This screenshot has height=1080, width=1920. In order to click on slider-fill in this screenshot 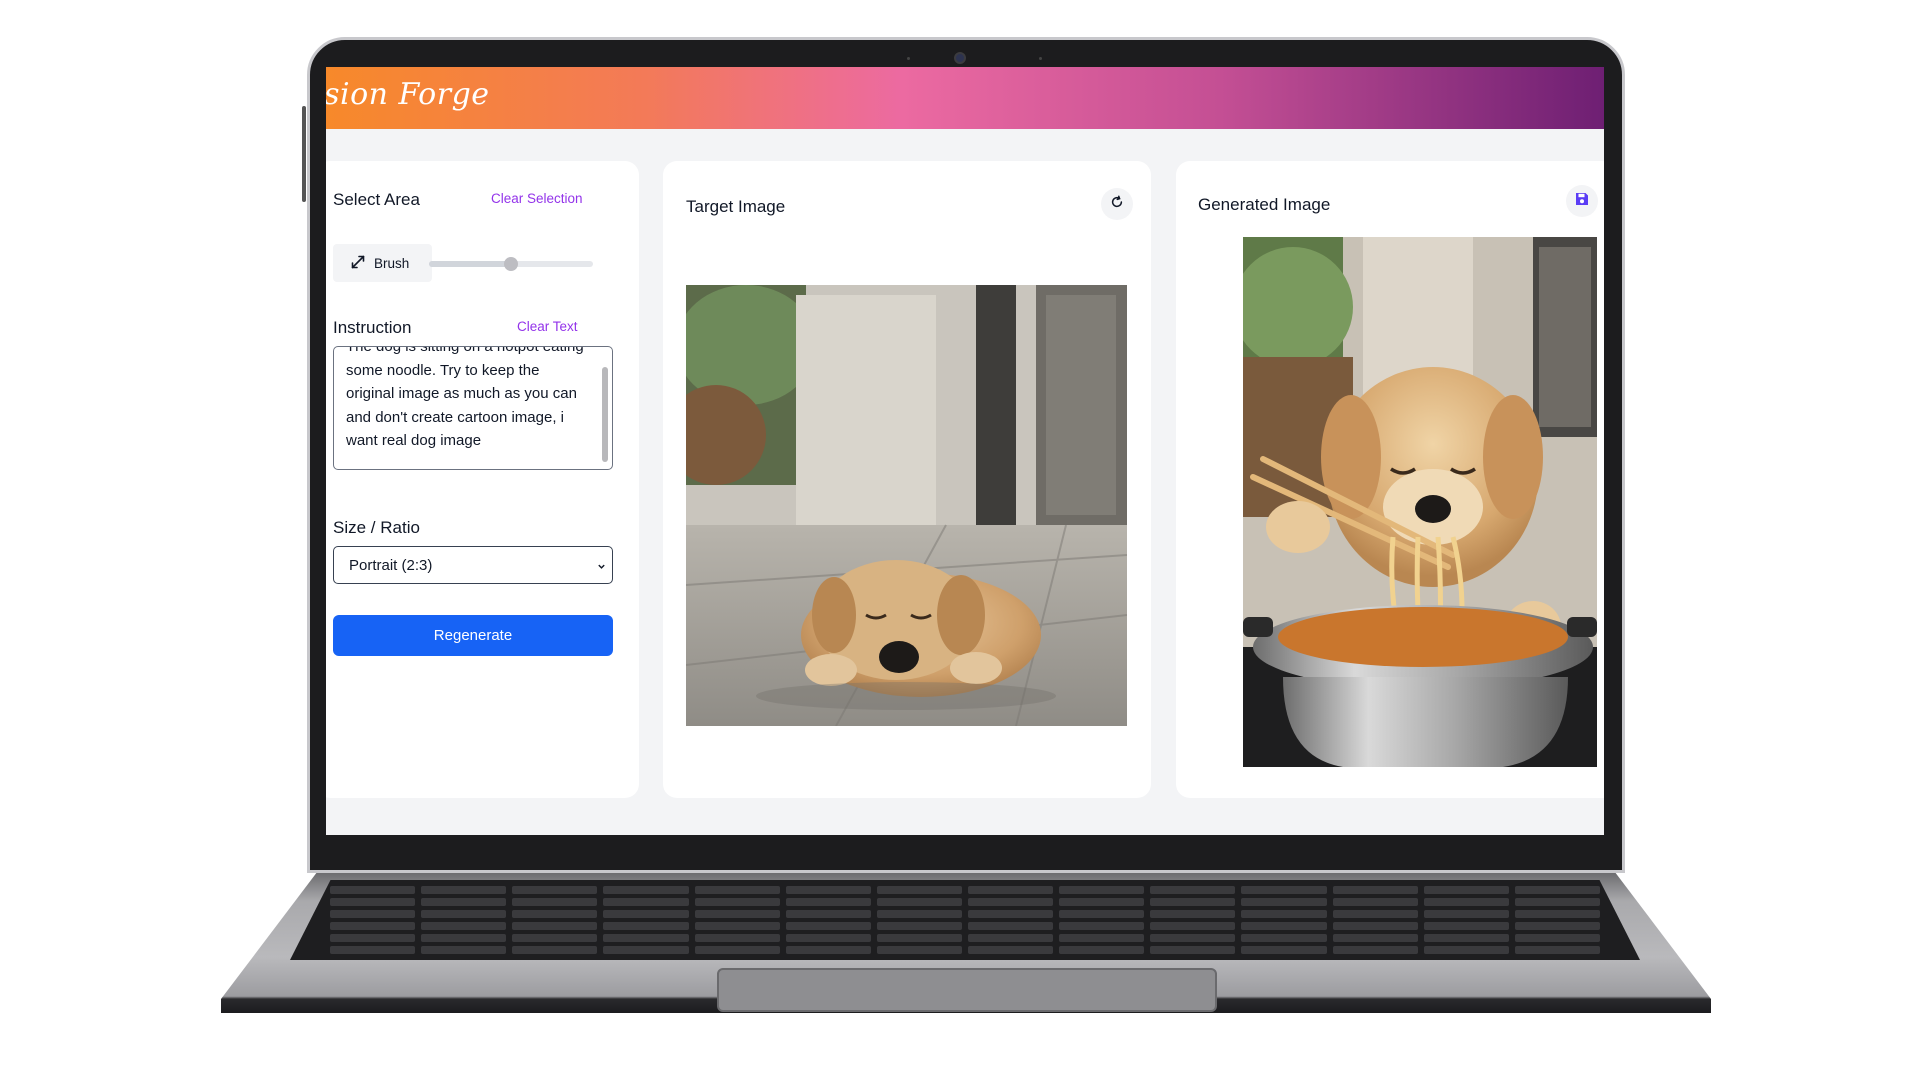, I will do `click(470, 264)`.